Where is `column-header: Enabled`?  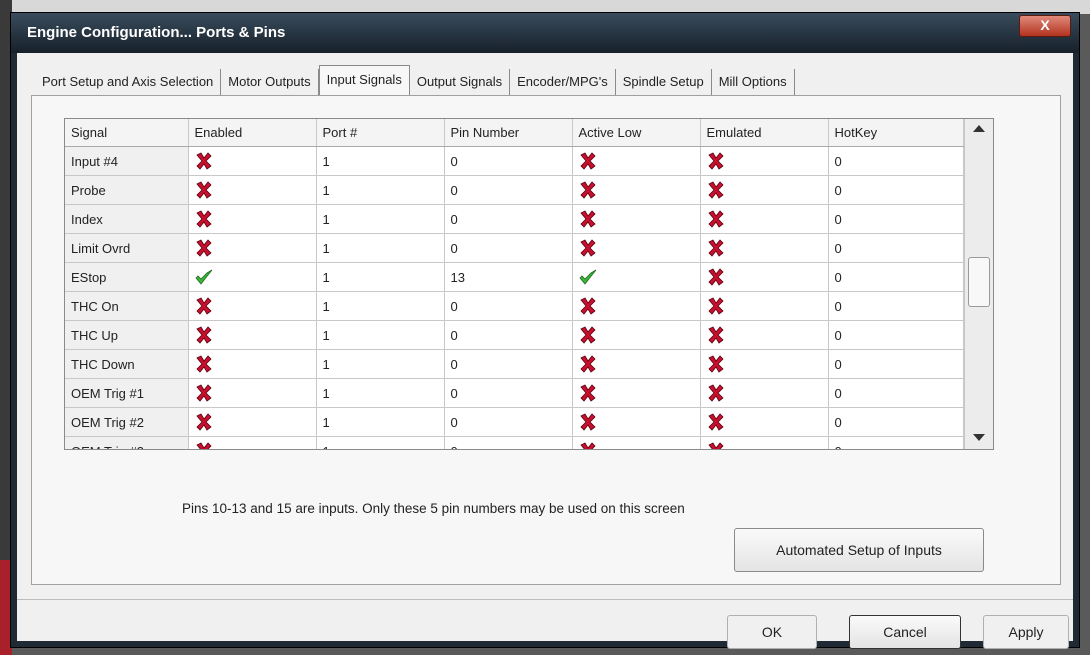
column-header: Enabled is located at coordinates (252, 133).